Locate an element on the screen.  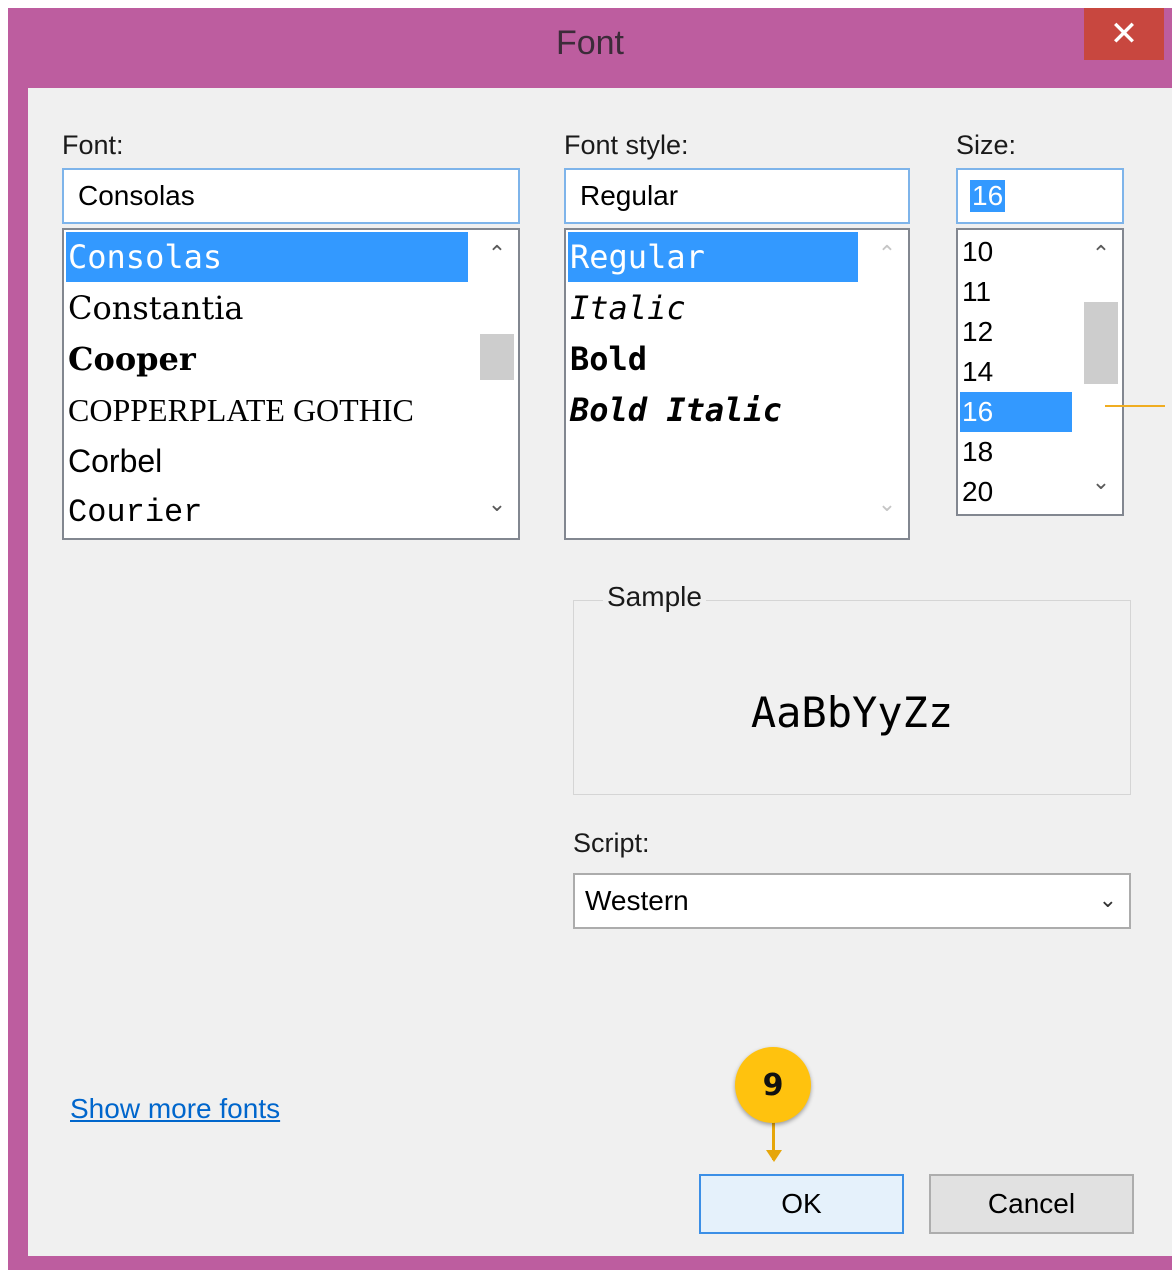
size-listbox: 20 18 16 14 12 11 10 ⌃ ⌄ is located at coordinates (1040, 372).